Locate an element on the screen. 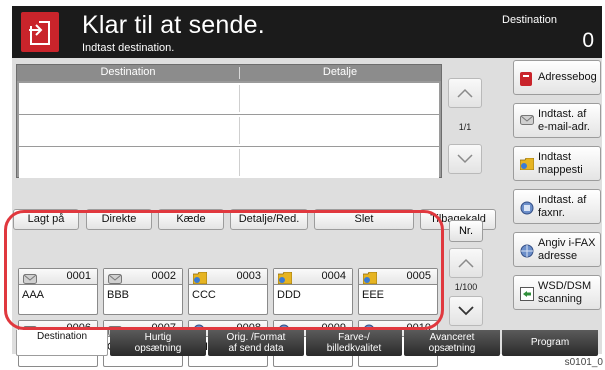 This screenshot has height=370, width=605. address-book-button: Adressebog is located at coordinates (557, 77).